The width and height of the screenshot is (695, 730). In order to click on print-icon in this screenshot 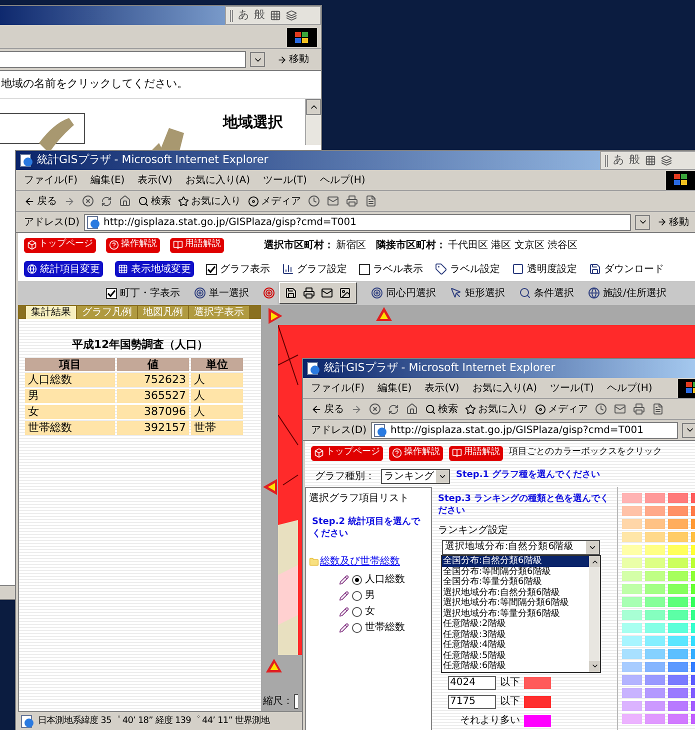, I will do `click(309, 293)`.